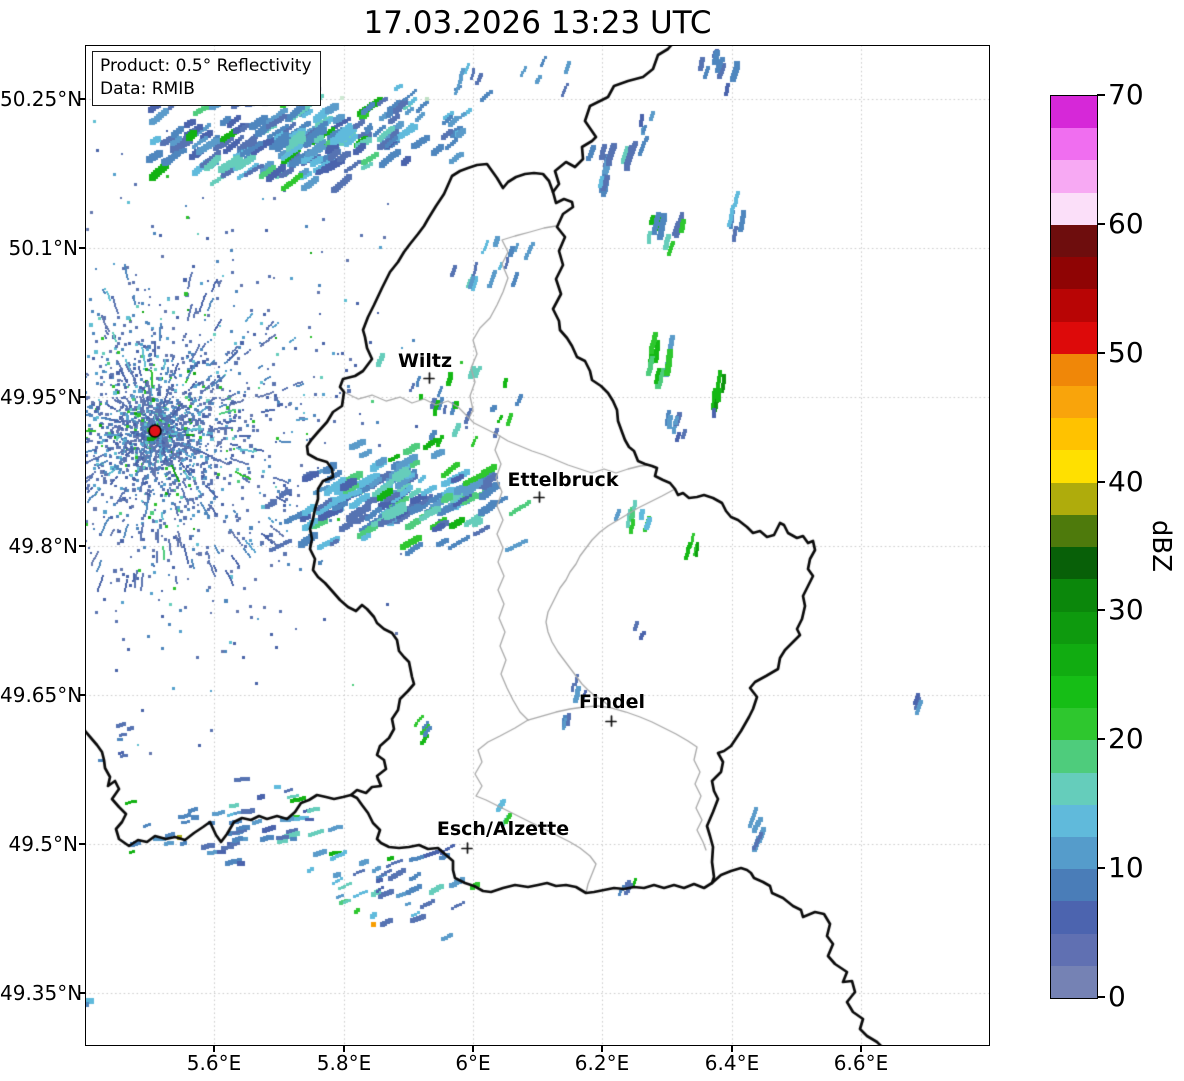 This screenshot has width=1184, height=1081. I want to click on colorbar-tick-label: 60, so click(1126, 223).